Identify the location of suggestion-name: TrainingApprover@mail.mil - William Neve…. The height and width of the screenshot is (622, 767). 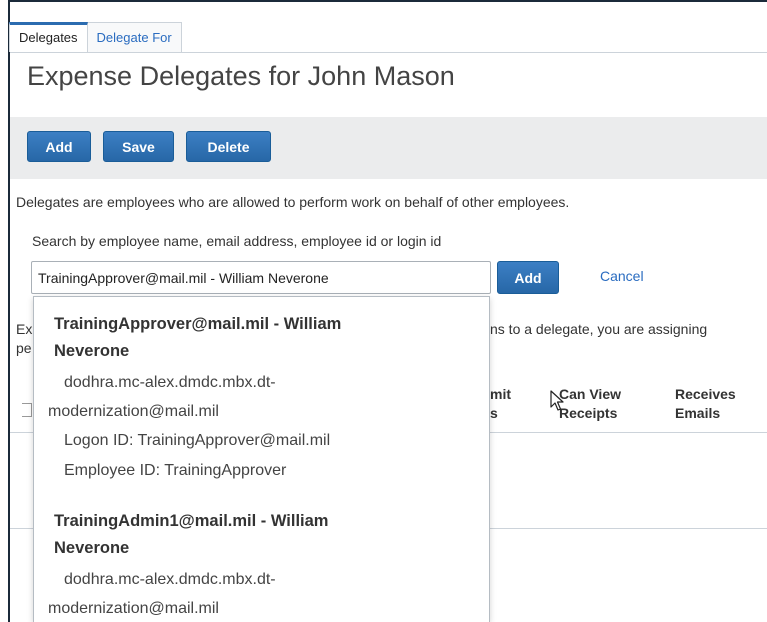
(198, 337).